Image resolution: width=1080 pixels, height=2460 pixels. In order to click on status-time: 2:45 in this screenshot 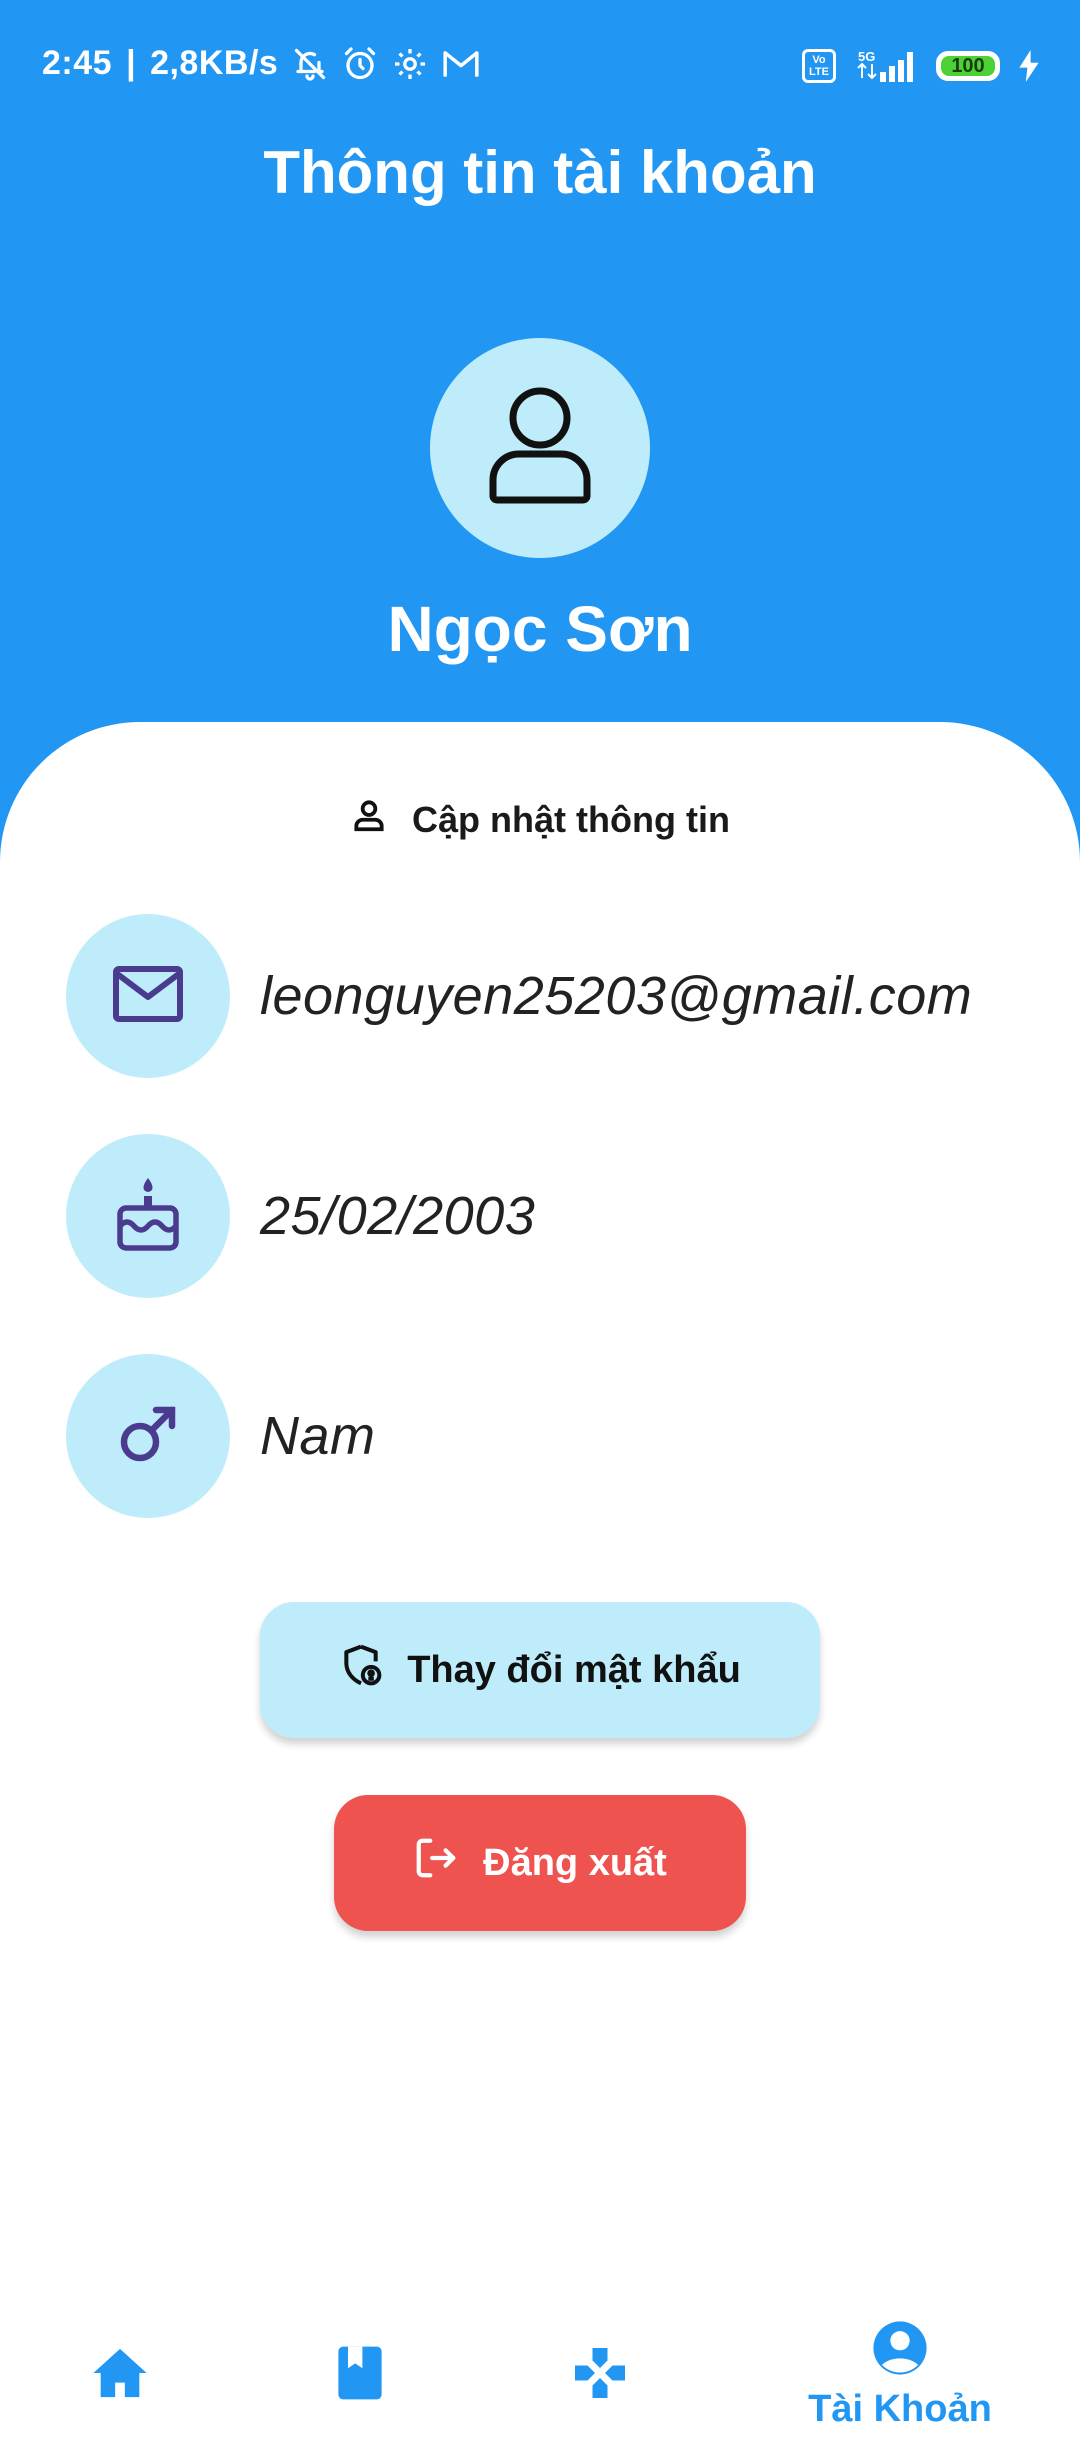, I will do `click(77, 63)`.